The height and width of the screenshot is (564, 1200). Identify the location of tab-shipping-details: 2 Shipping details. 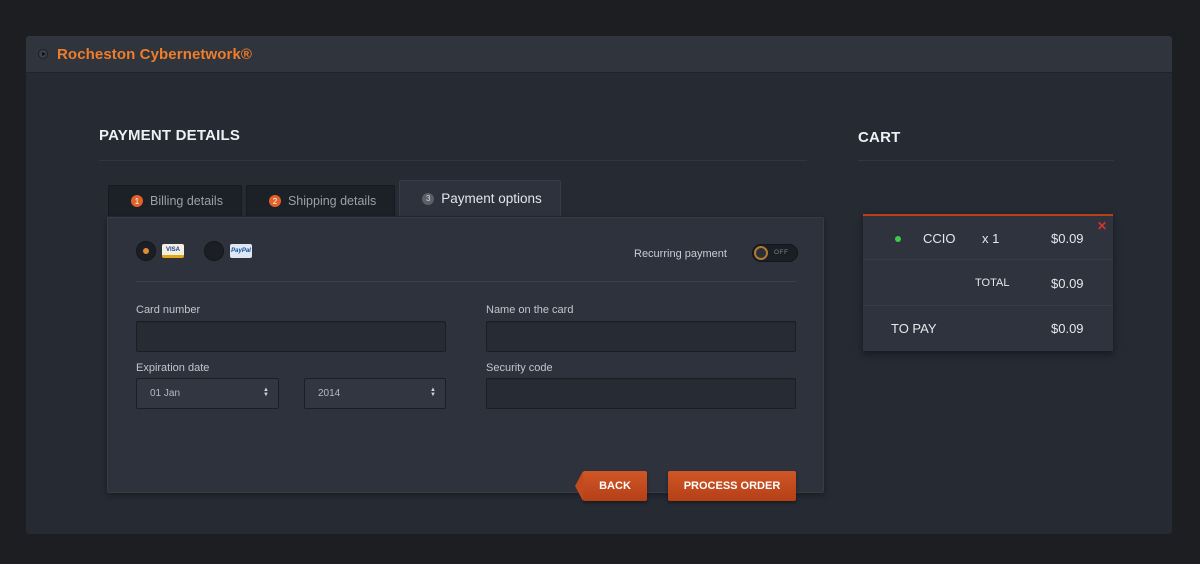
(320, 200).